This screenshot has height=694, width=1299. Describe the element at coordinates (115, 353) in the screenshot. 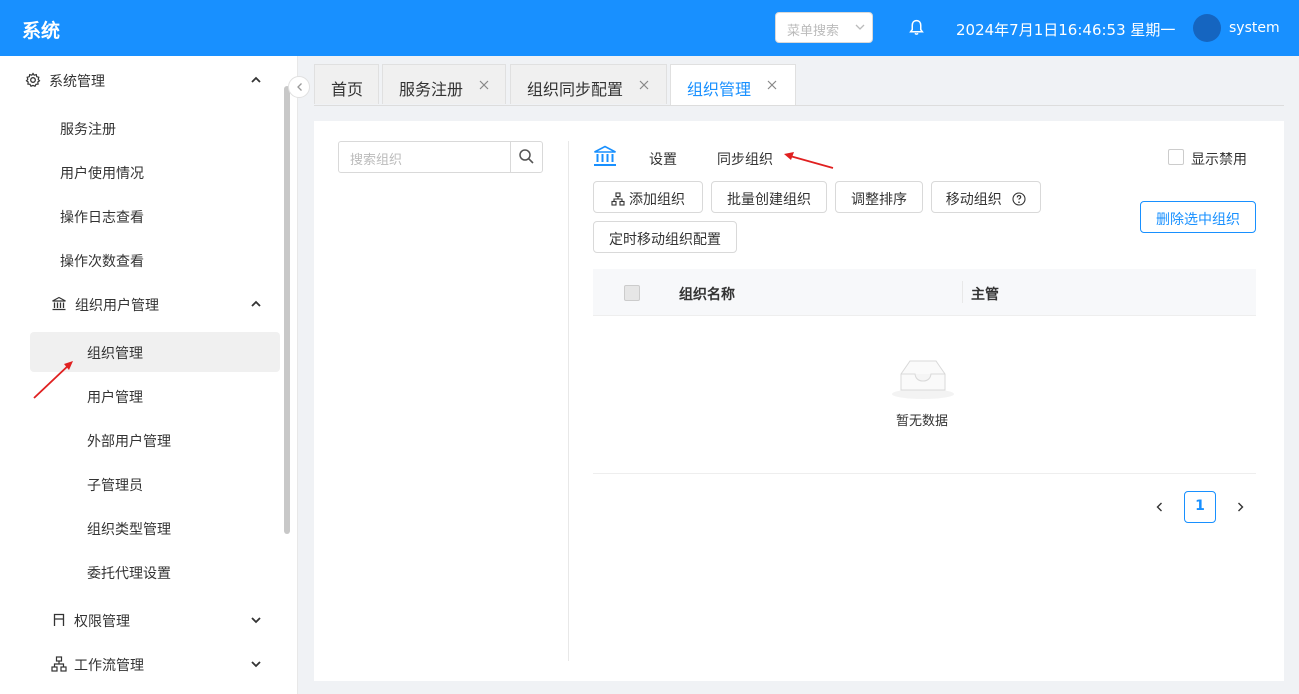

I see `sidebar-item-org-manage: 组织管理` at that location.